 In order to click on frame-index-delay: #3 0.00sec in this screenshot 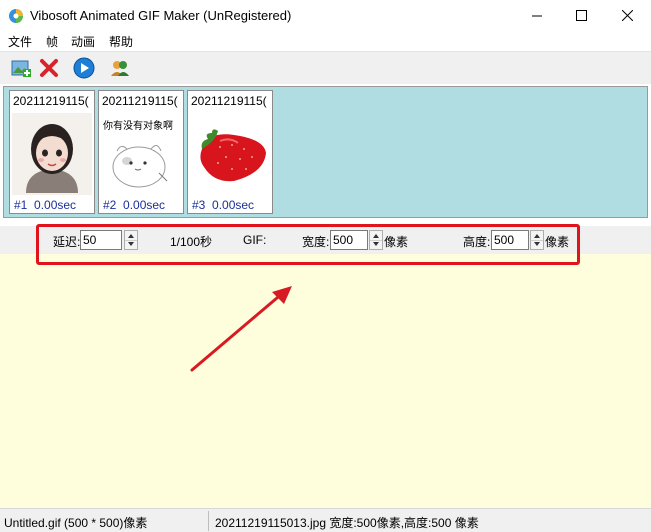, I will do `click(223, 205)`.